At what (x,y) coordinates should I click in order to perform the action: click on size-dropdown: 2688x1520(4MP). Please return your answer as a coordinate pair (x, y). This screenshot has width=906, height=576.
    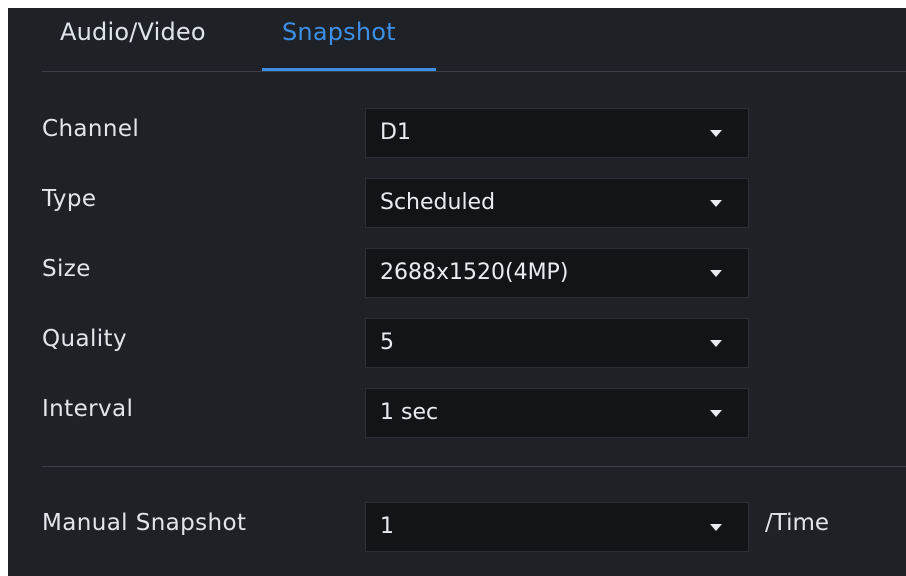
    Looking at the image, I should click on (557, 273).